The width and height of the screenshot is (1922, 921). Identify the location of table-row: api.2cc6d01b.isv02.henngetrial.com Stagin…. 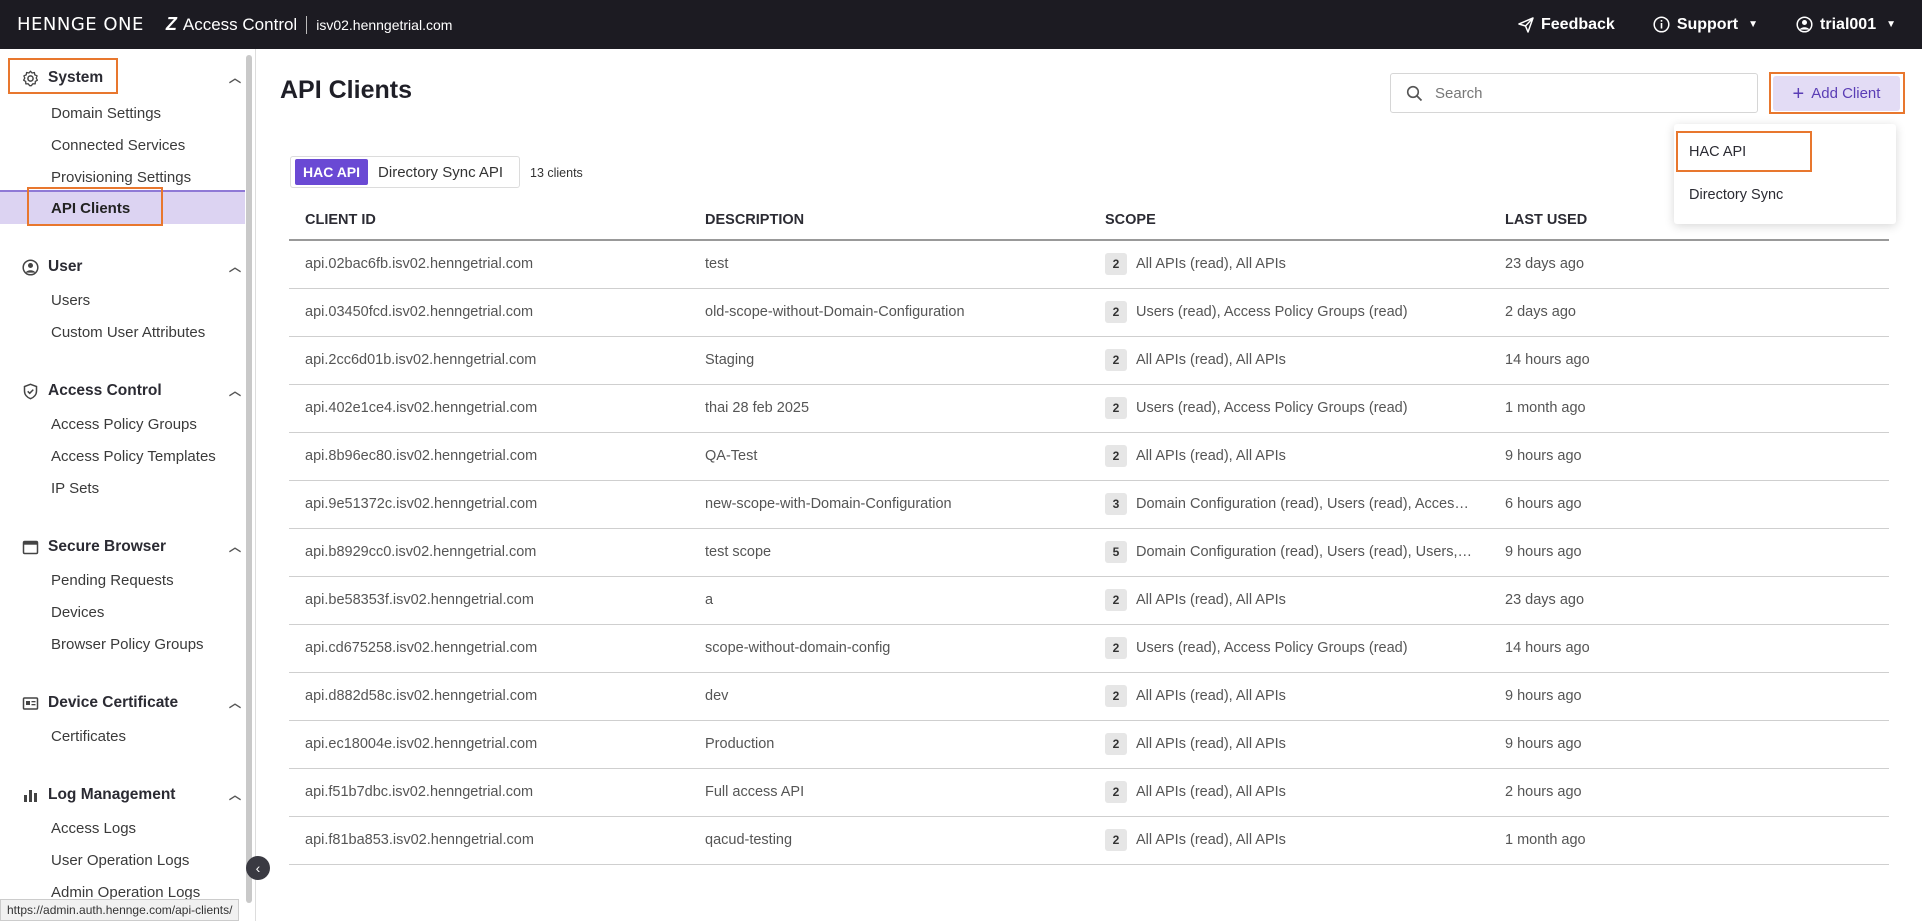
(1089, 360).